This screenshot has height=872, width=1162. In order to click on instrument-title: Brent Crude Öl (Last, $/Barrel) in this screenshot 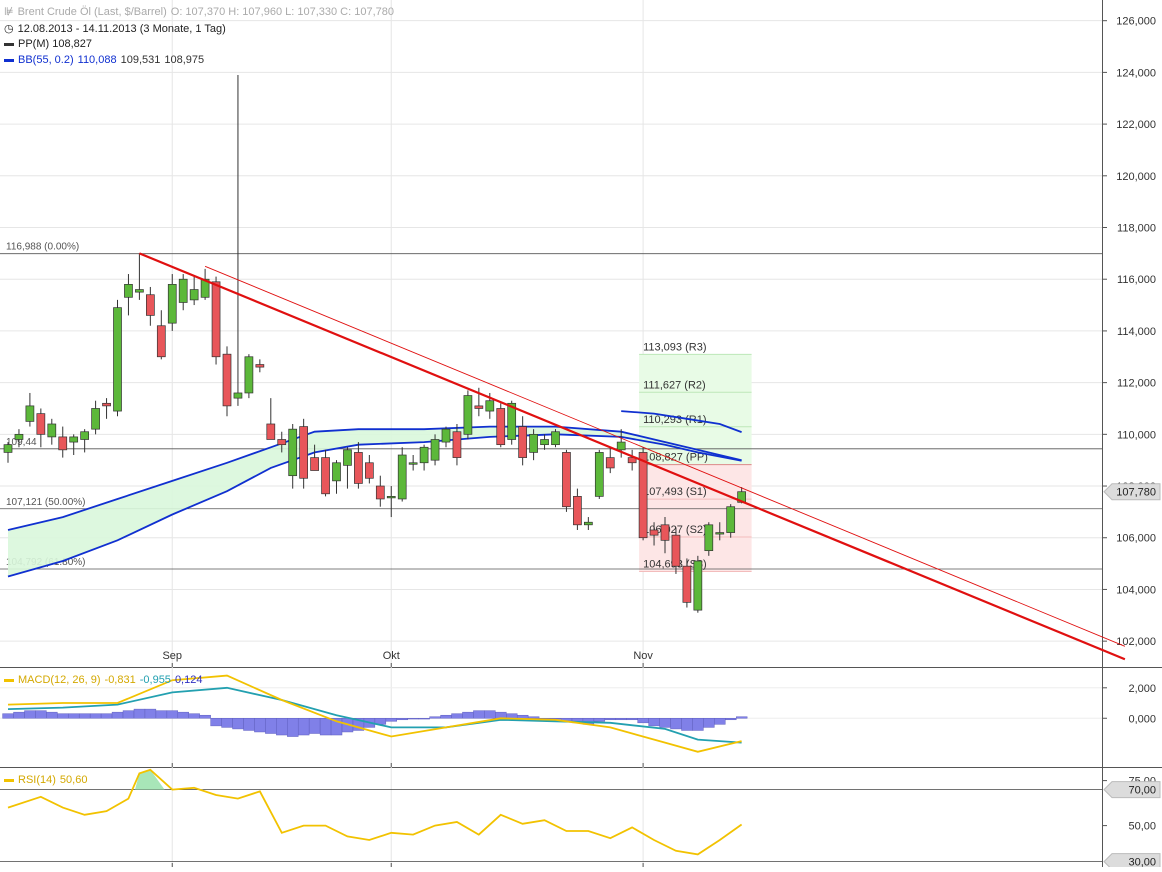, I will do `click(92, 12)`.